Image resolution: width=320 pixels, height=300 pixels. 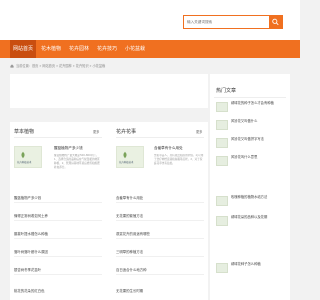 I want to click on featured-title-flowers: 含羞草有什么用处, so click(x=168, y=148).